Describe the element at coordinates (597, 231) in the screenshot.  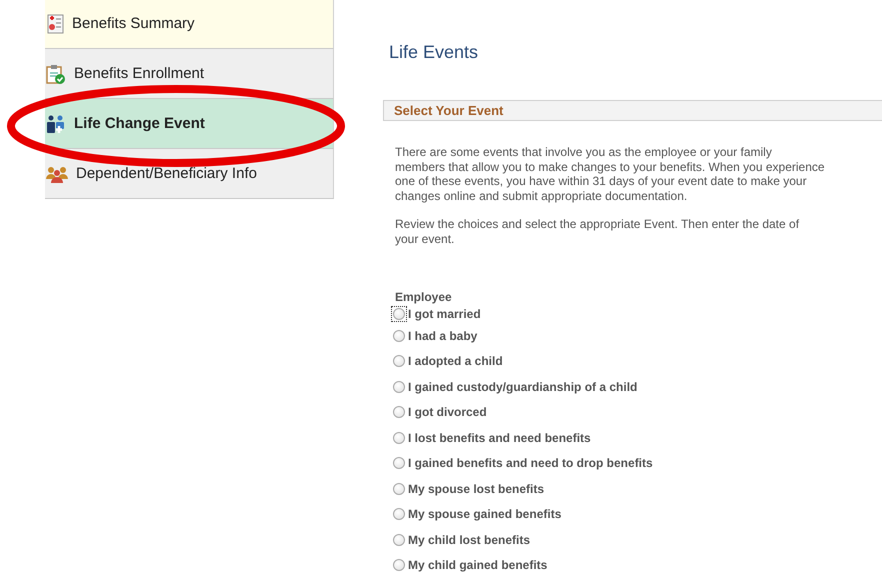
I see `instruction-text: Review the choices and select the appropriate Event. Then enter the date of your event.` at that location.